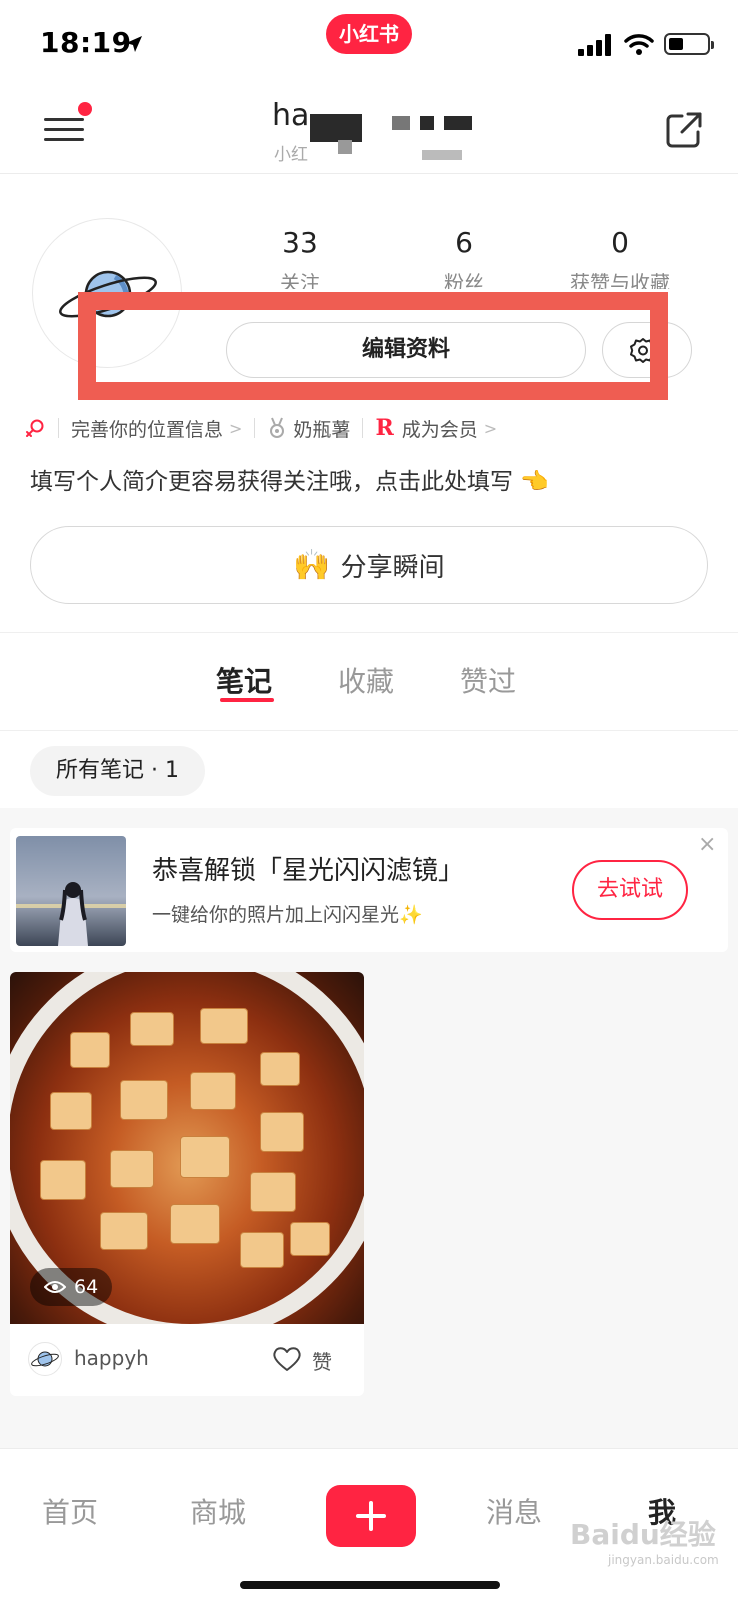 Image resolution: width=738 pixels, height=1600 pixels. I want to click on promo-title: 恭喜解锁「星光闪闪滤镜」, so click(308, 871).